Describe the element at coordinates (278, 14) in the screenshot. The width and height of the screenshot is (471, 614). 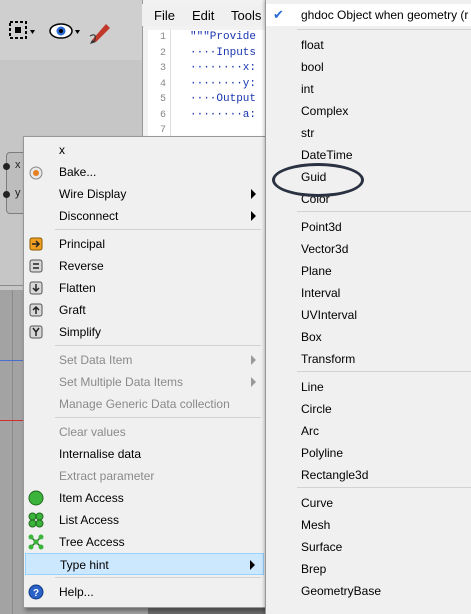
I see `check-icon: ✔` at that location.